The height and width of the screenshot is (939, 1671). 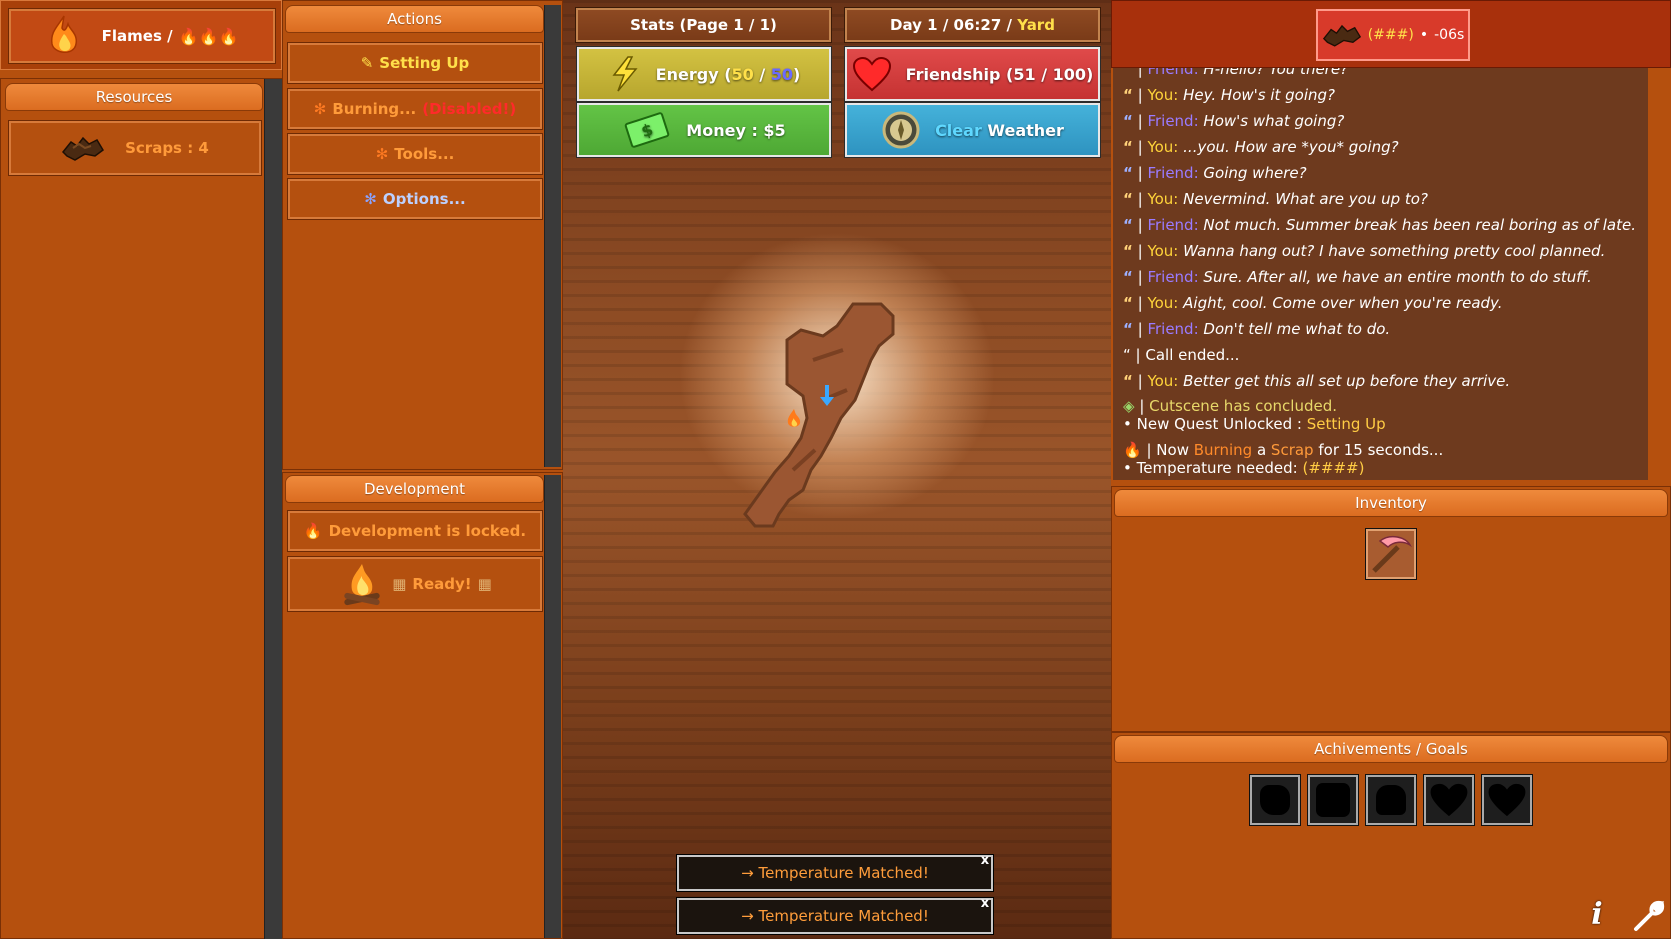 I want to click on log-line: “ | Friend: How's what going?, so click(x=1234, y=121).